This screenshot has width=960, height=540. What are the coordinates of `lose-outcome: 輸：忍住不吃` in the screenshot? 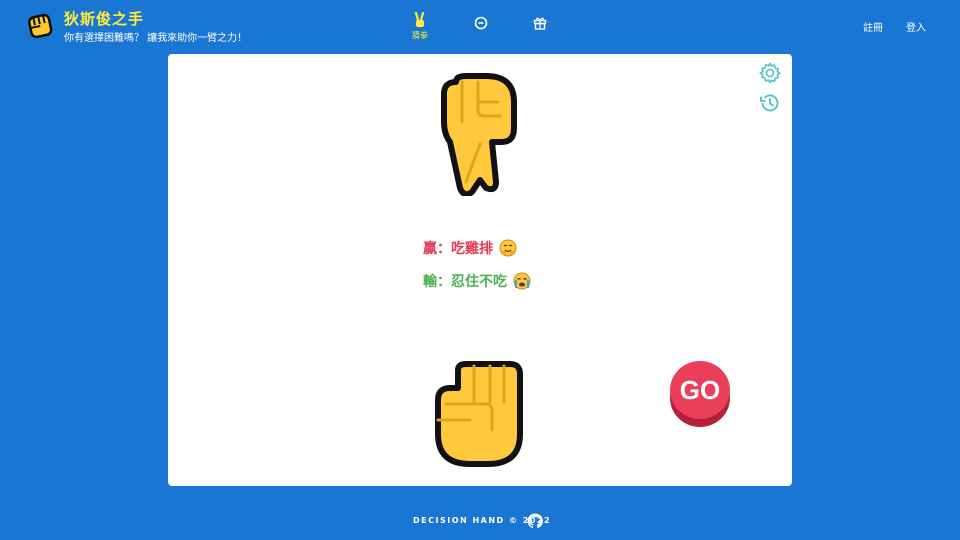 It's located at (477, 281).